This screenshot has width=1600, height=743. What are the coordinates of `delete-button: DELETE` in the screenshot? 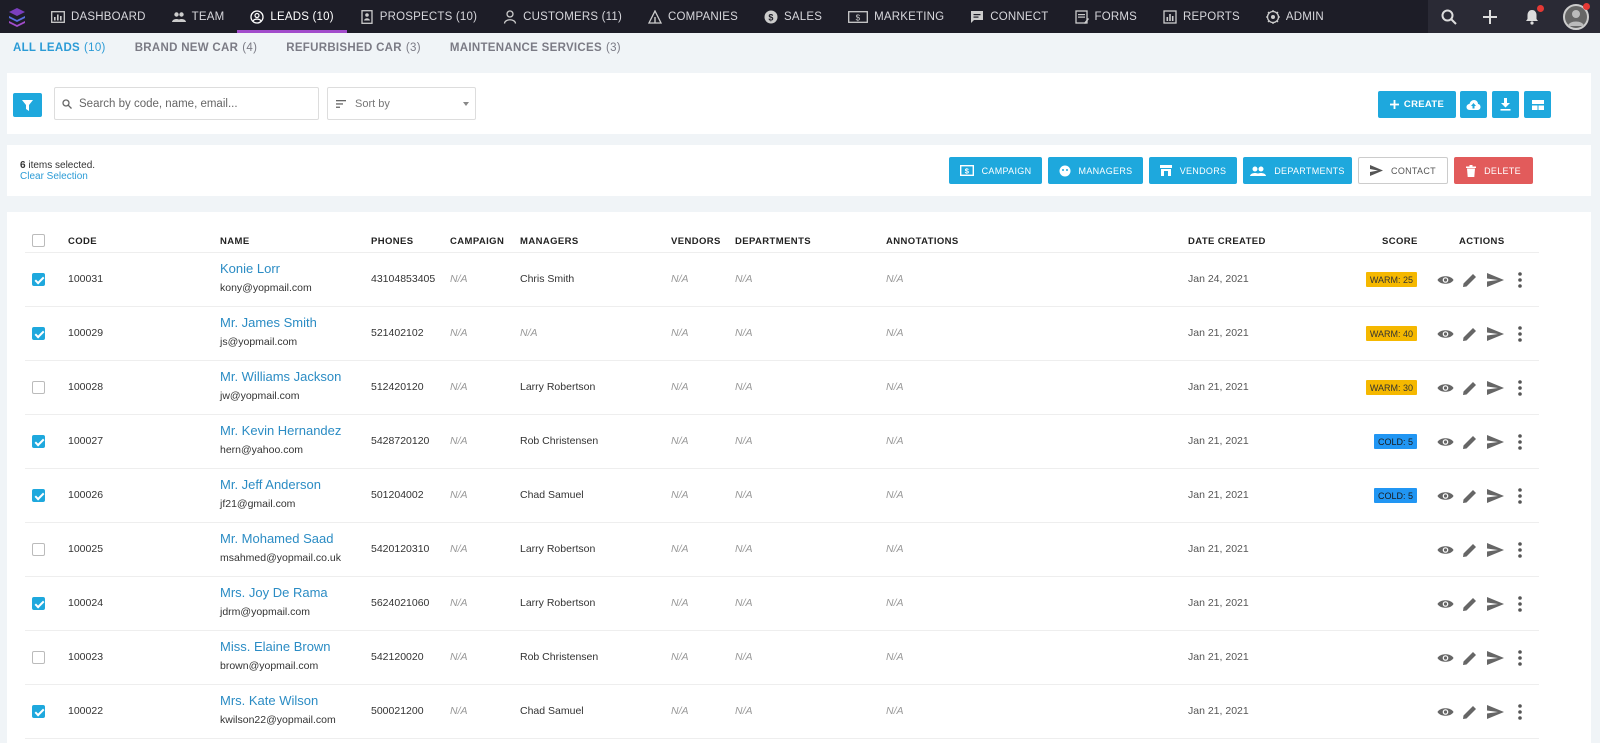 It's located at (1493, 170).